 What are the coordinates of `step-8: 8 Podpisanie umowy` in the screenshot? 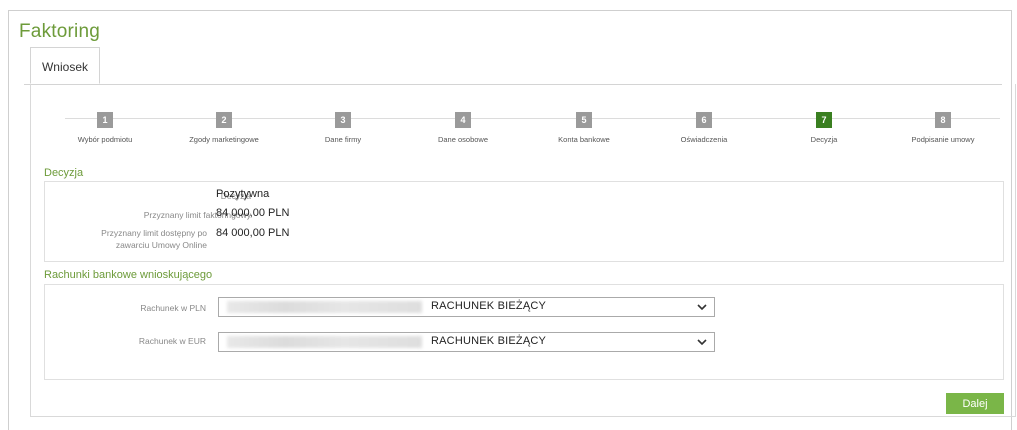 It's located at (943, 127).